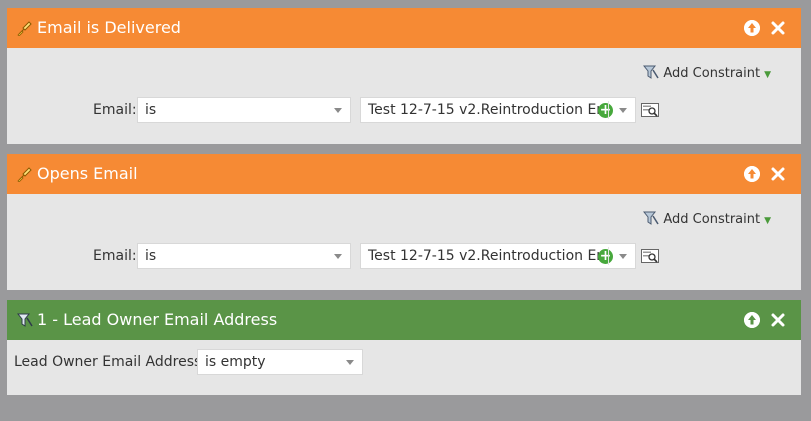 The image size is (811, 421). What do you see at coordinates (404, 174) in the screenshot?
I see `panel-header: Opens Email` at bounding box center [404, 174].